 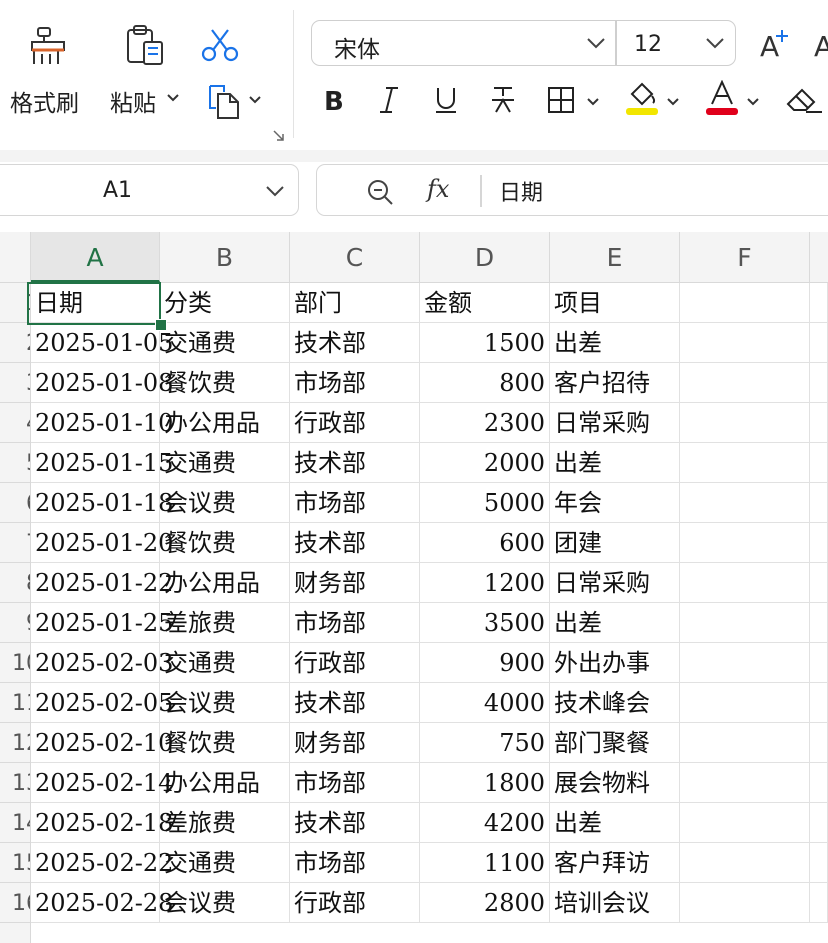 What do you see at coordinates (561, 102) in the screenshot?
I see `borders-icon` at bounding box center [561, 102].